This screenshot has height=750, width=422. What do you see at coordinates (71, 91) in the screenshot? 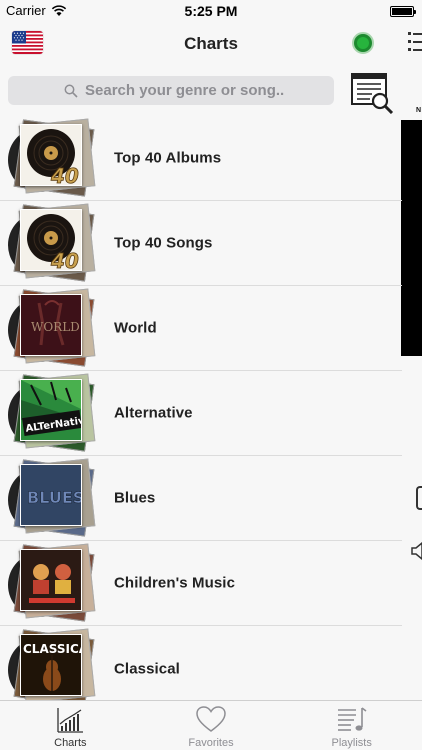
I see `search-icon` at bounding box center [71, 91].